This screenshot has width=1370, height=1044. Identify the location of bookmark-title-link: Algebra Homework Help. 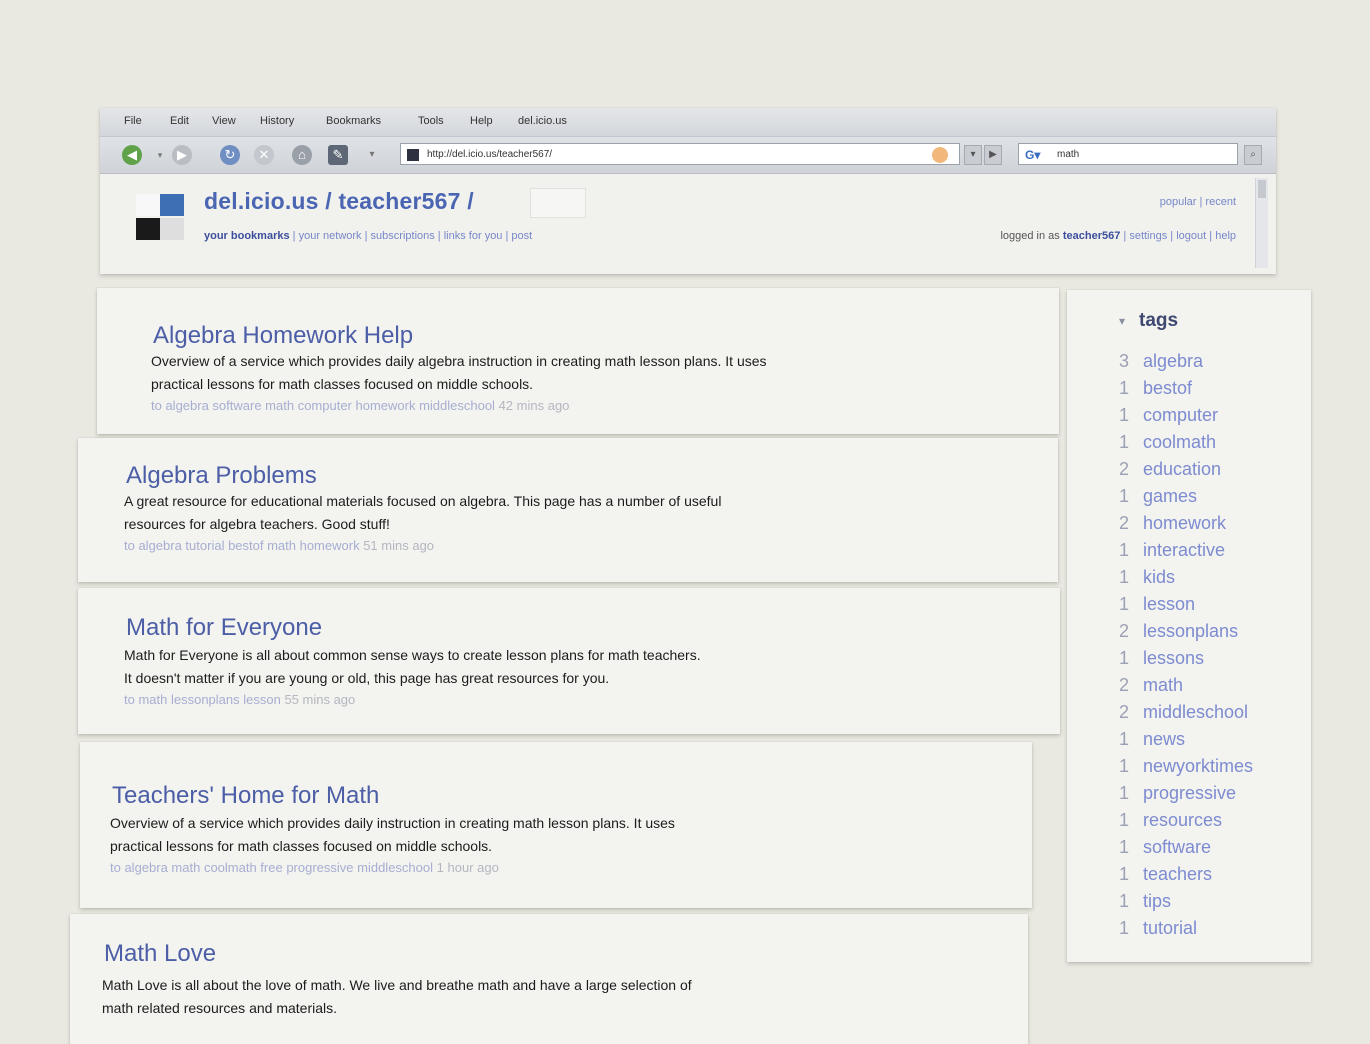
(283, 336).